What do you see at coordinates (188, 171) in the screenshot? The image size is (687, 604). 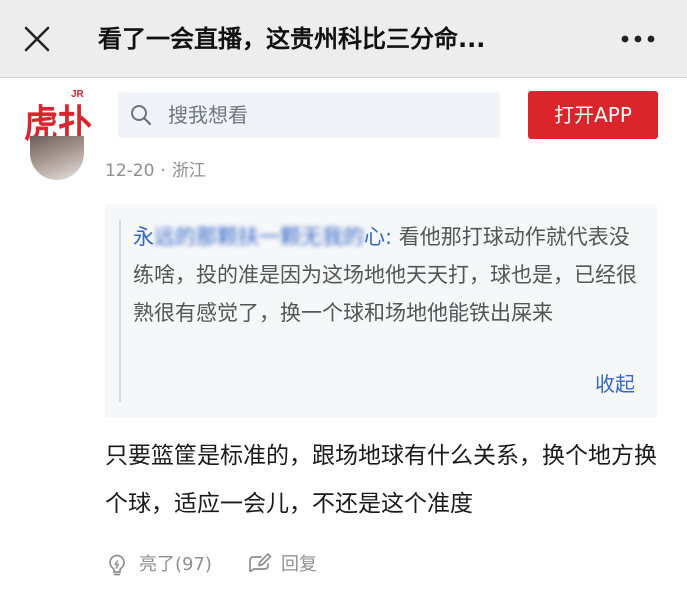 I see `comment-location: 浙江` at bounding box center [188, 171].